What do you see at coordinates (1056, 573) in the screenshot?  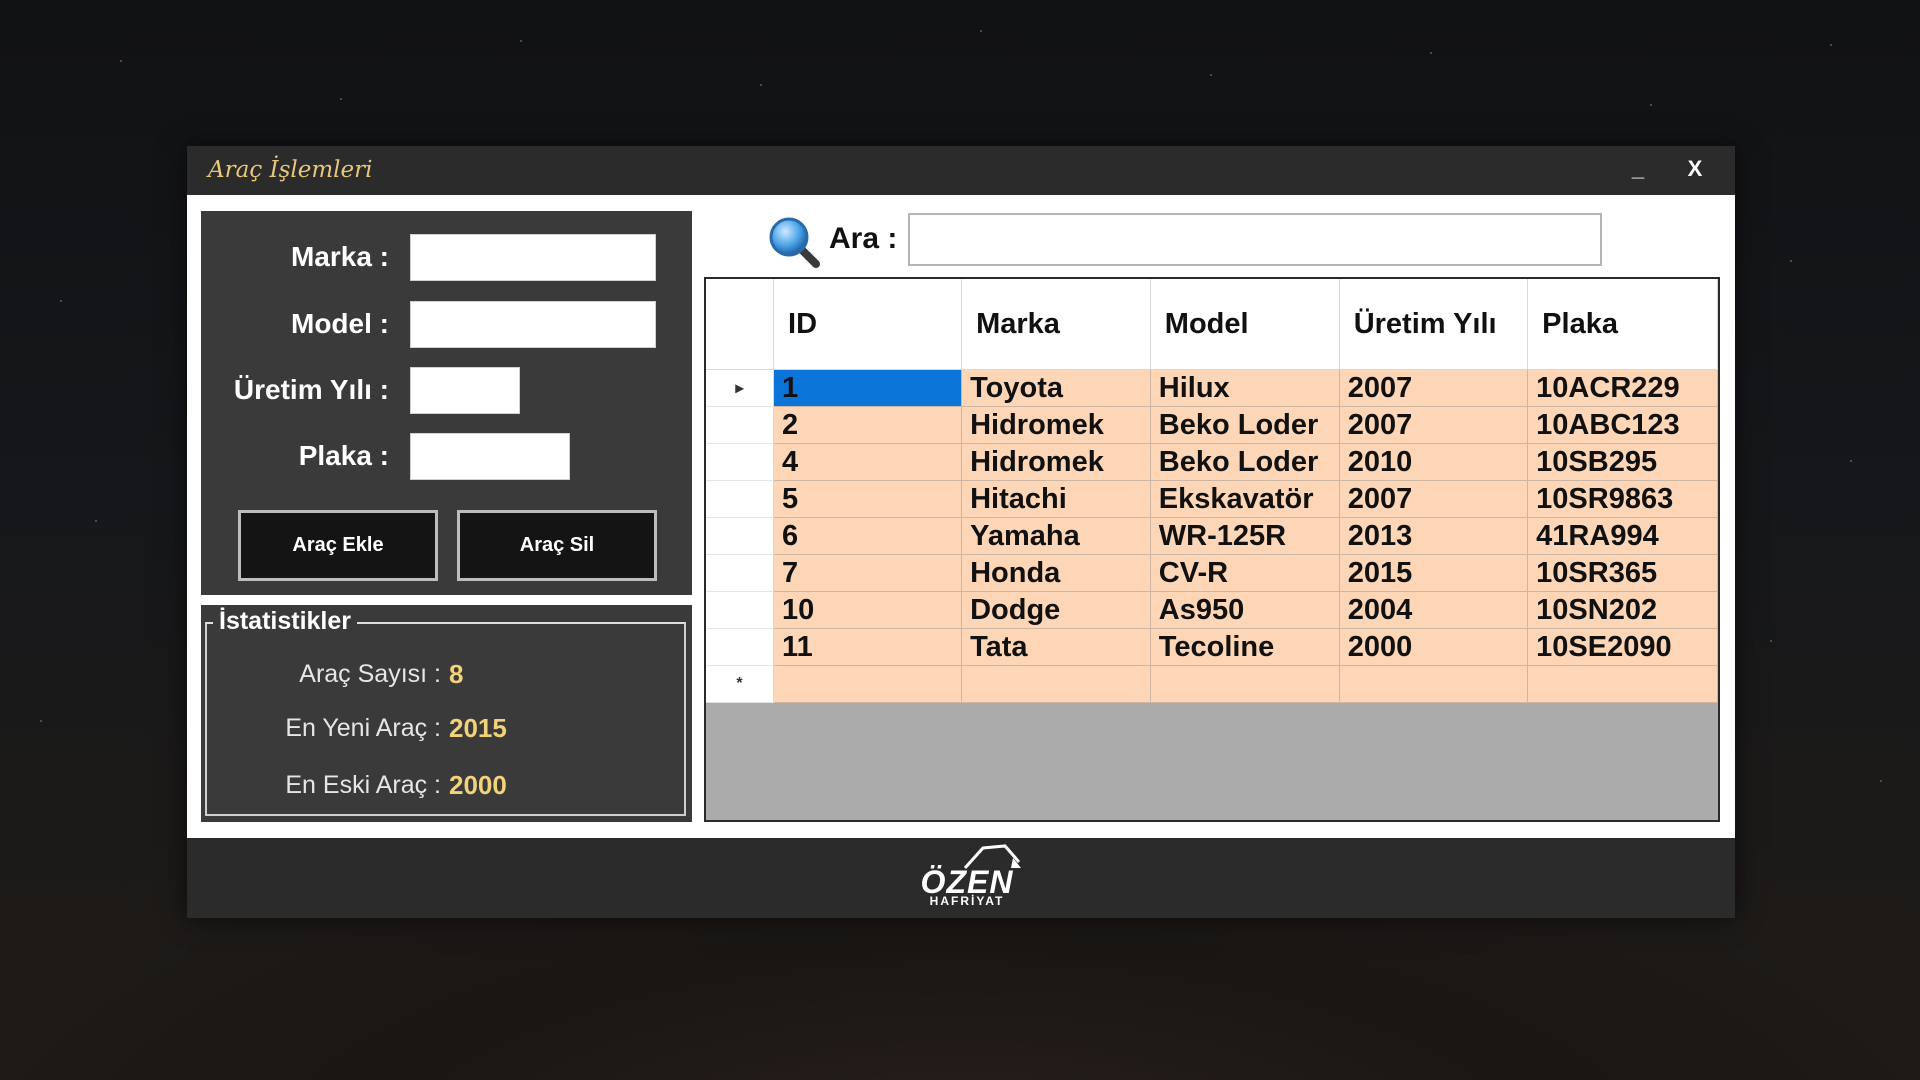 I see `cell-marka: Honda` at bounding box center [1056, 573].